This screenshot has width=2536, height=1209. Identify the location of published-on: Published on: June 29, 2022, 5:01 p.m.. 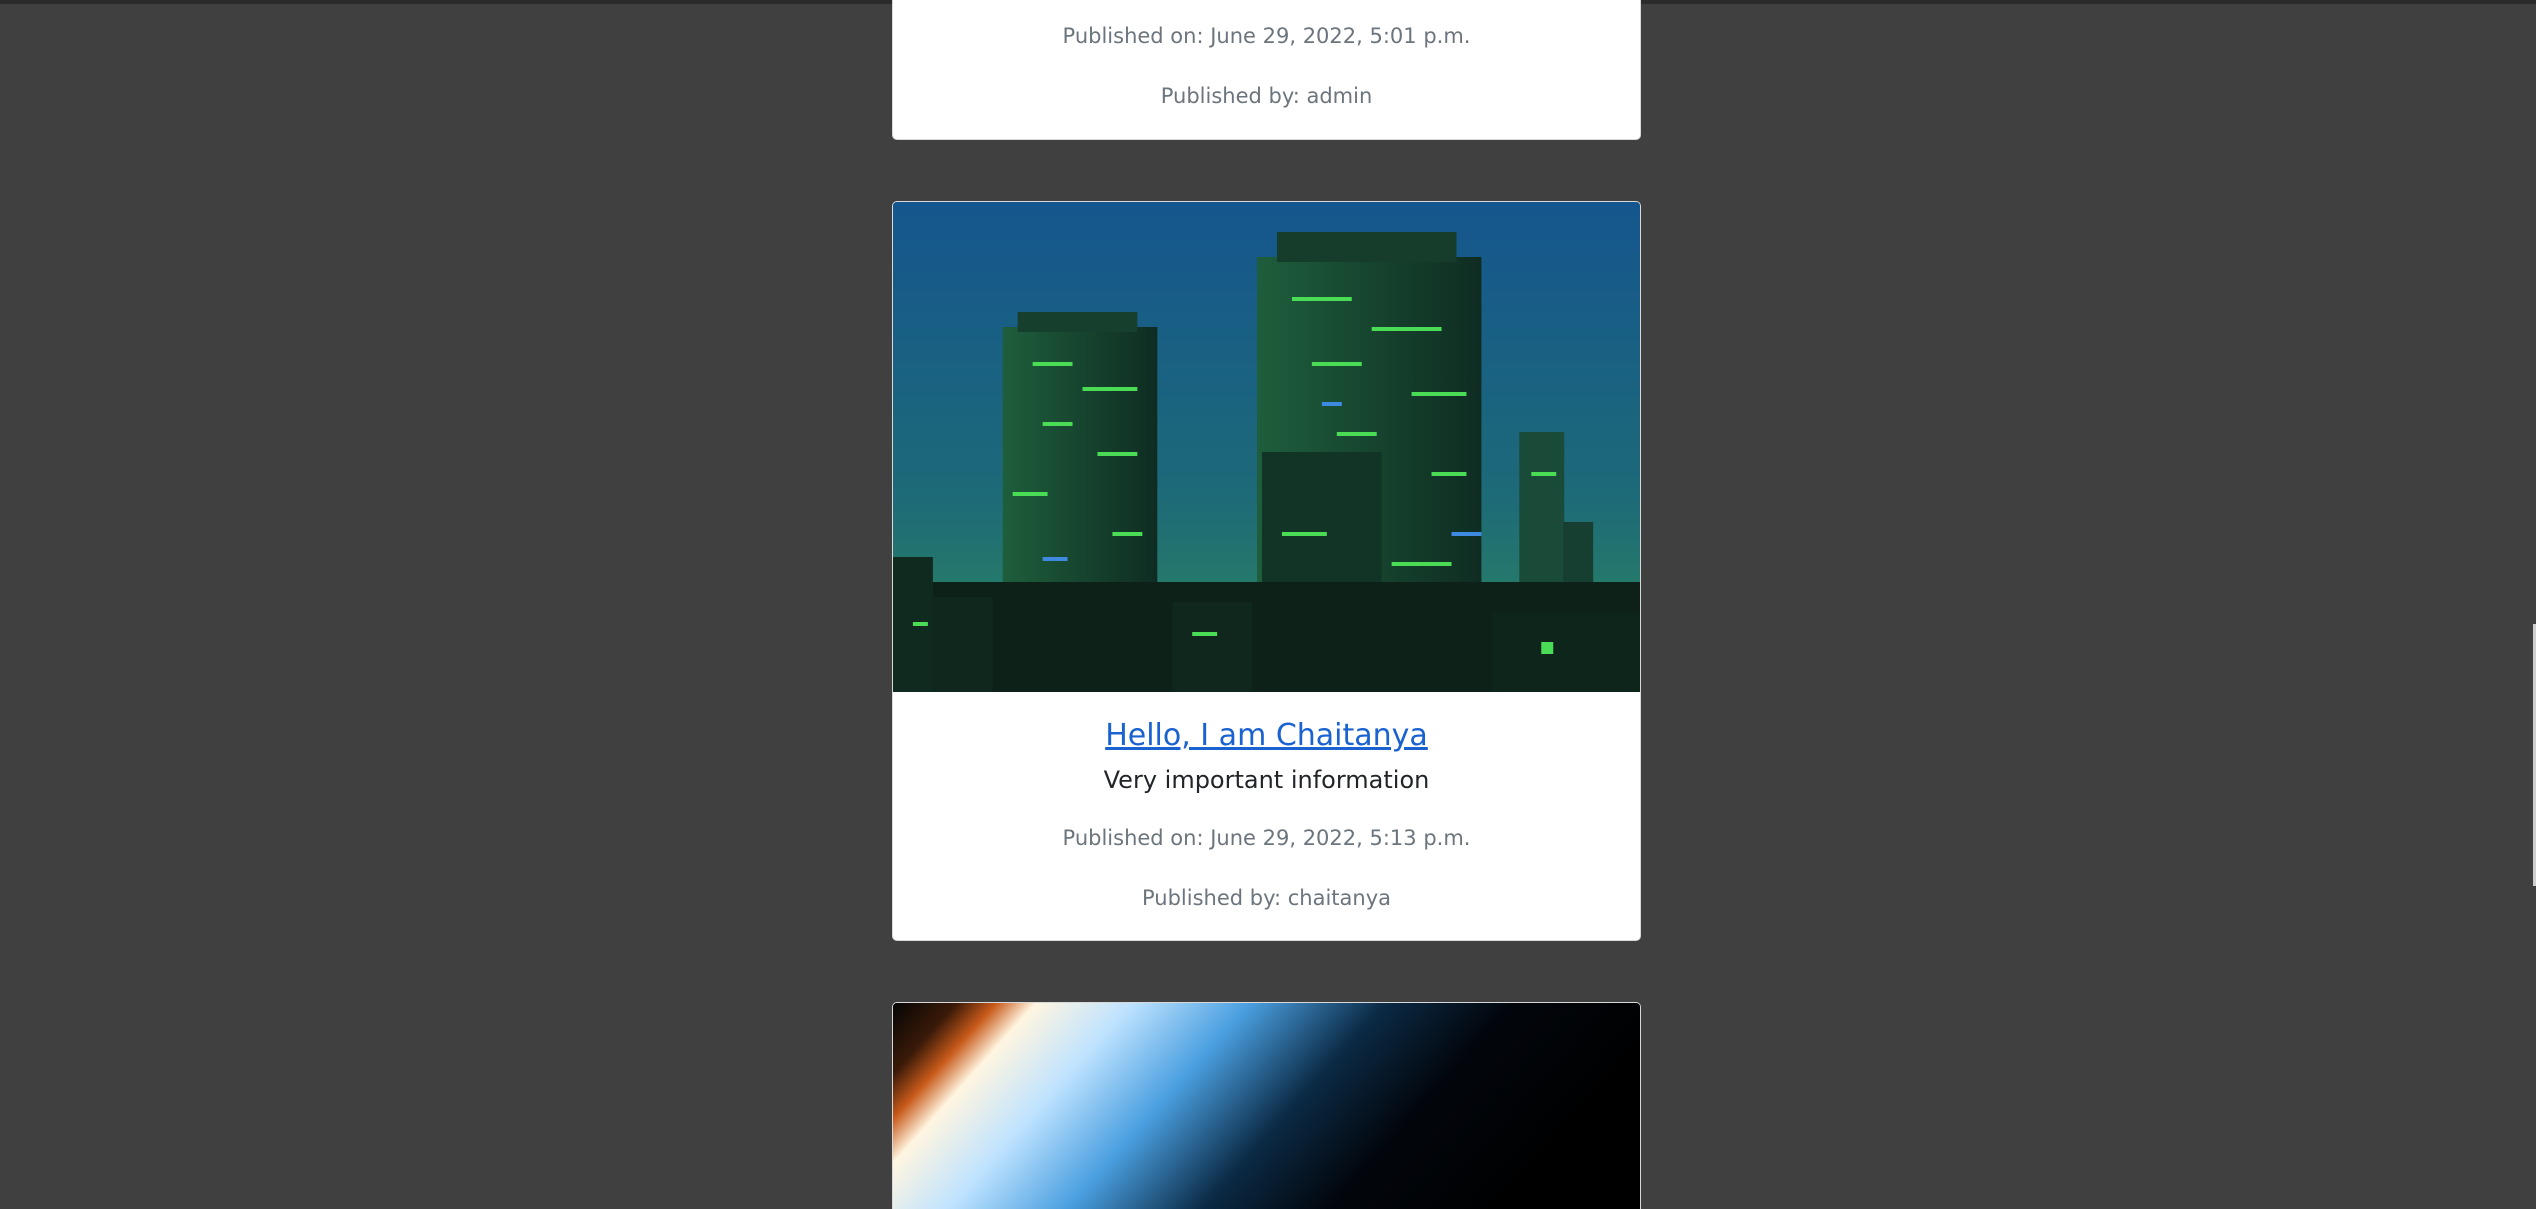
(1266, 36).